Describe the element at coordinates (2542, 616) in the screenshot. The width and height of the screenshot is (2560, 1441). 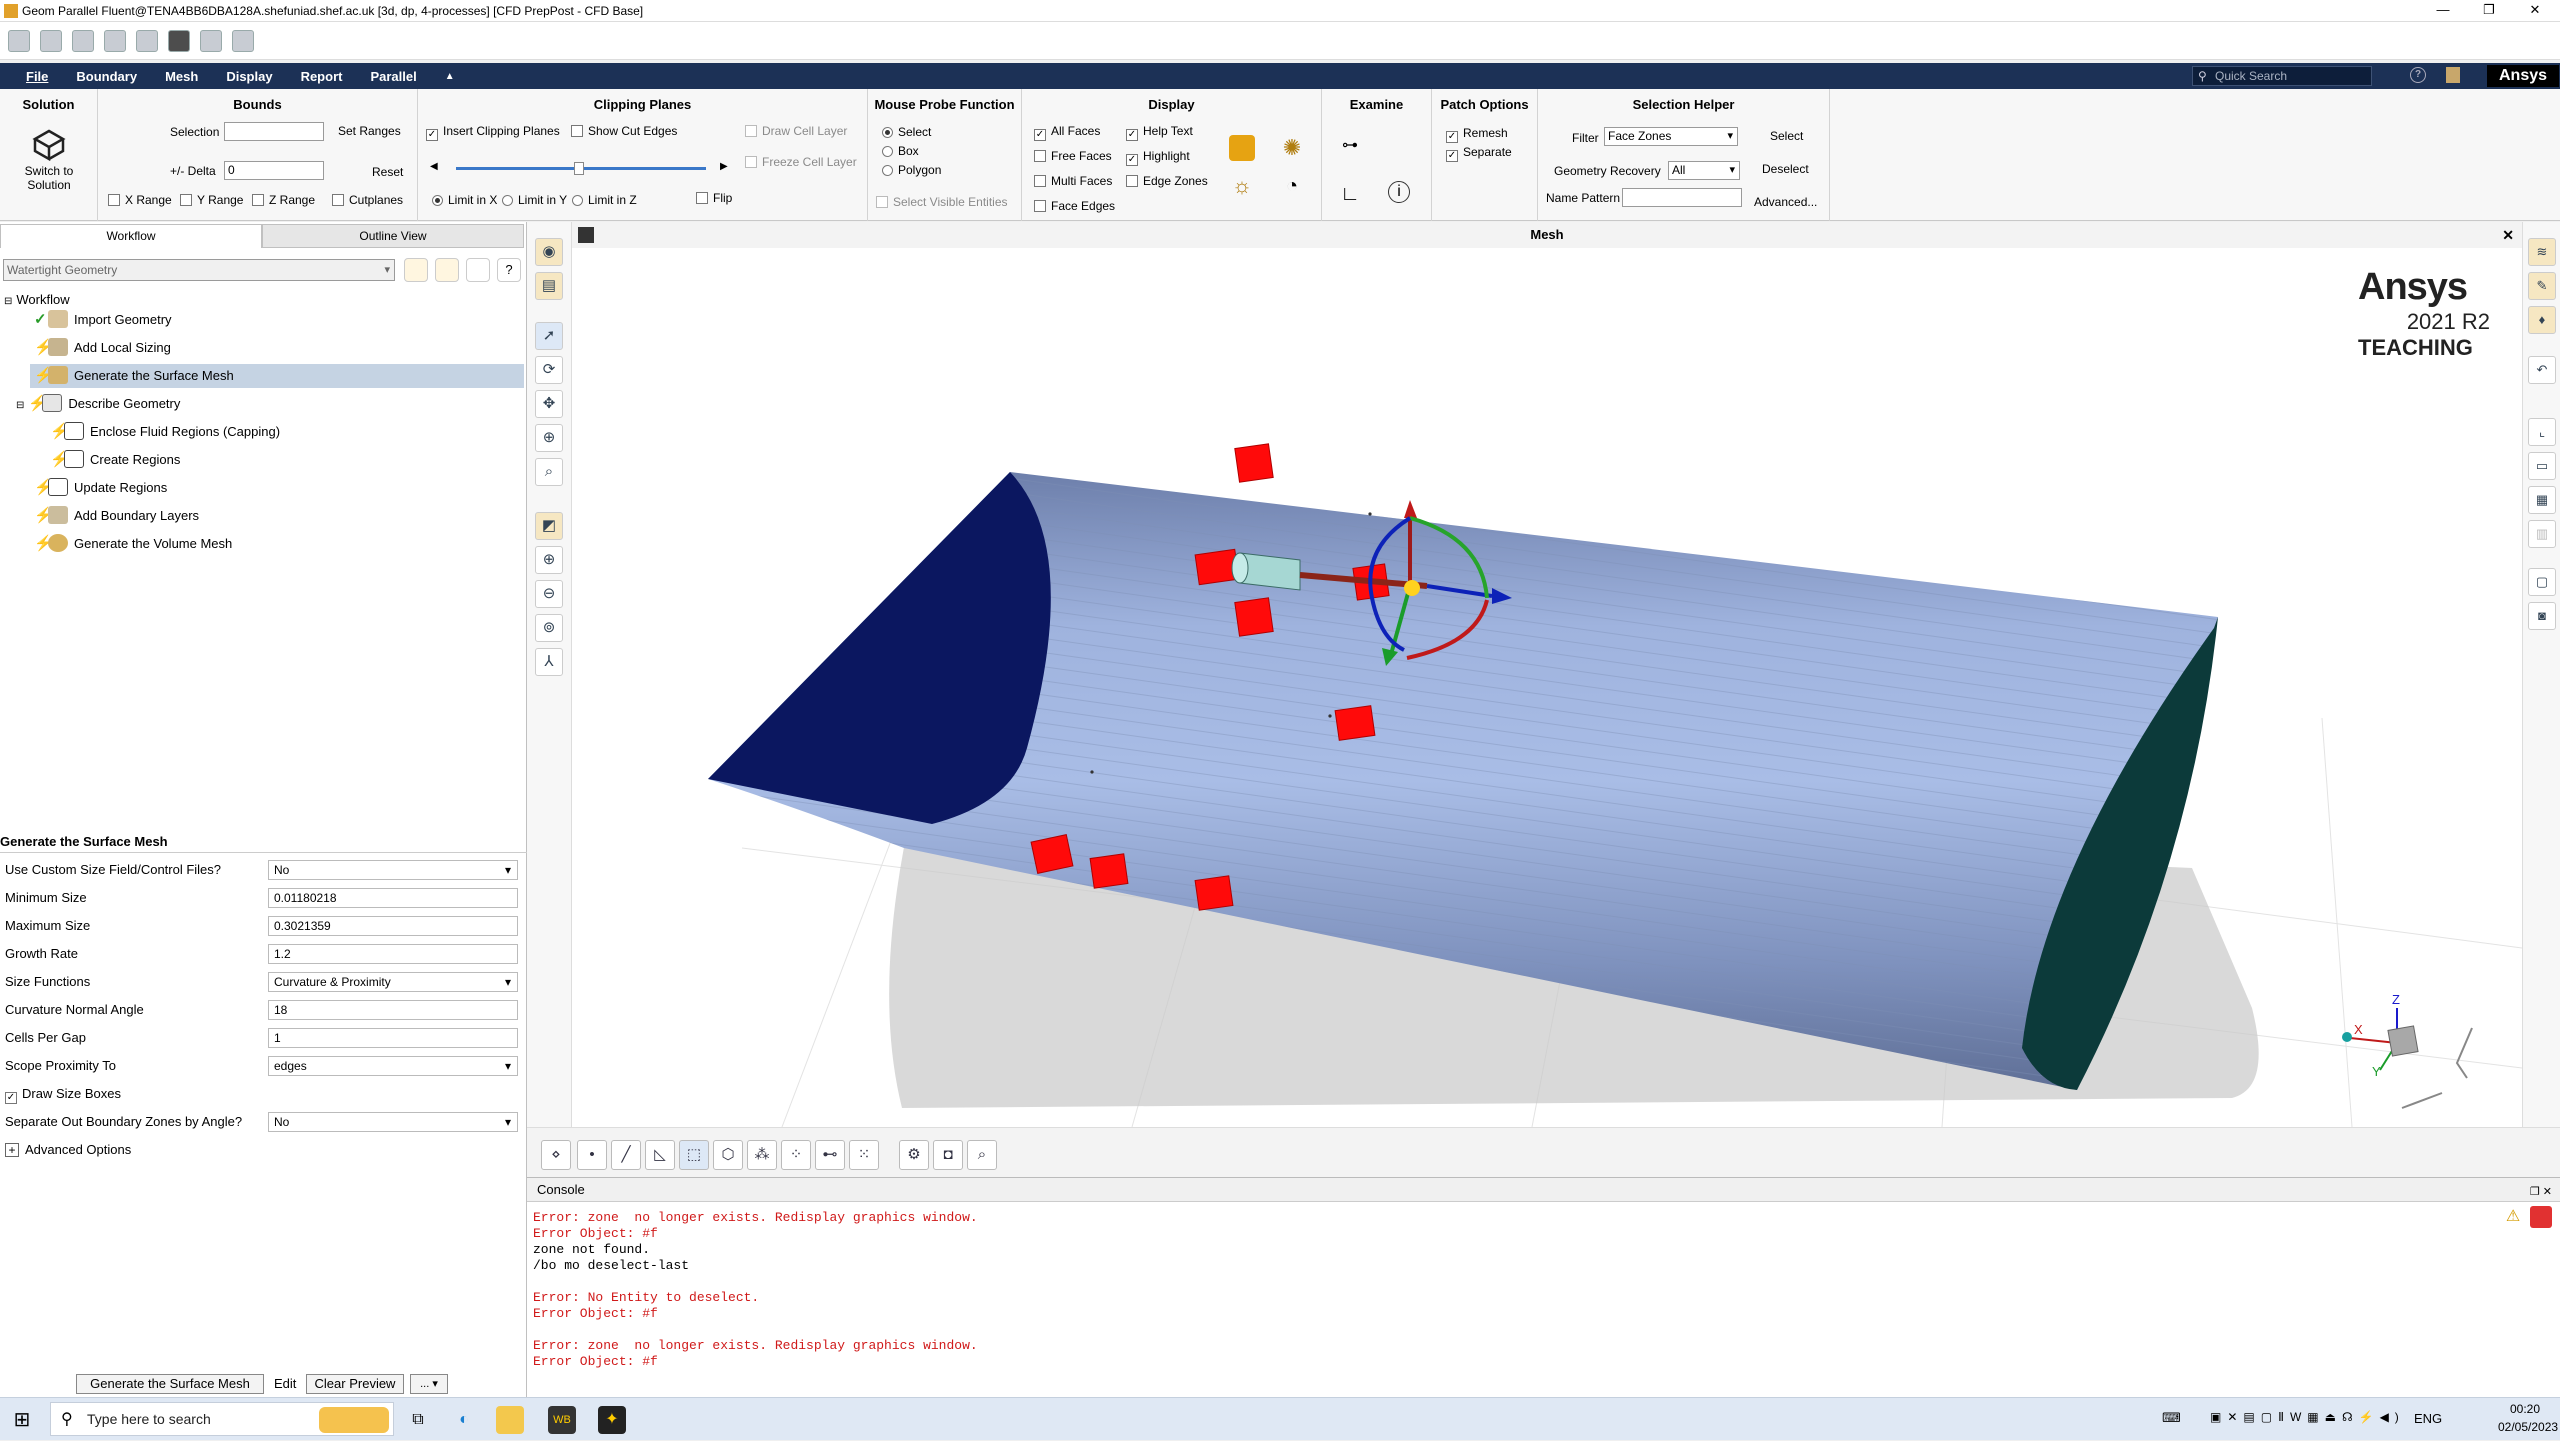
I see `capture-icon: ◙` at that location.